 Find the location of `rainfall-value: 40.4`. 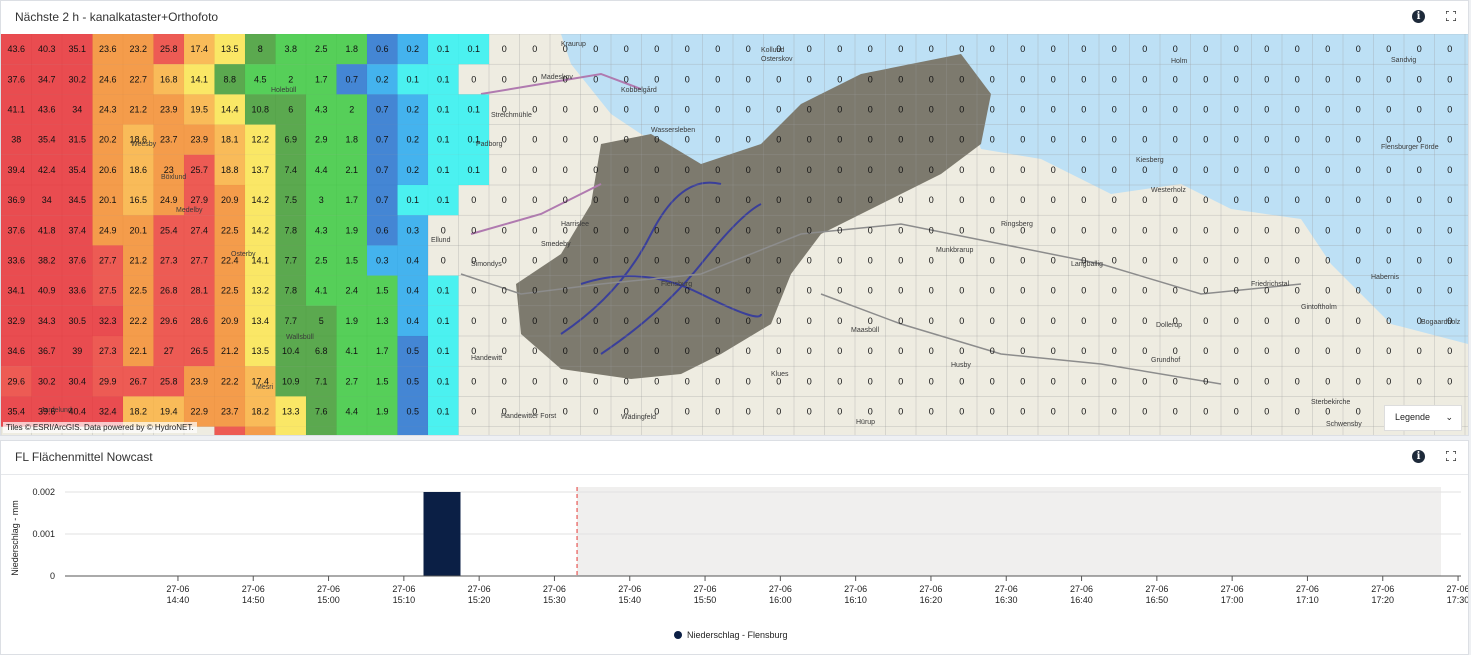

rainfall-value: 40.4 is located at coordinates (77, 412).